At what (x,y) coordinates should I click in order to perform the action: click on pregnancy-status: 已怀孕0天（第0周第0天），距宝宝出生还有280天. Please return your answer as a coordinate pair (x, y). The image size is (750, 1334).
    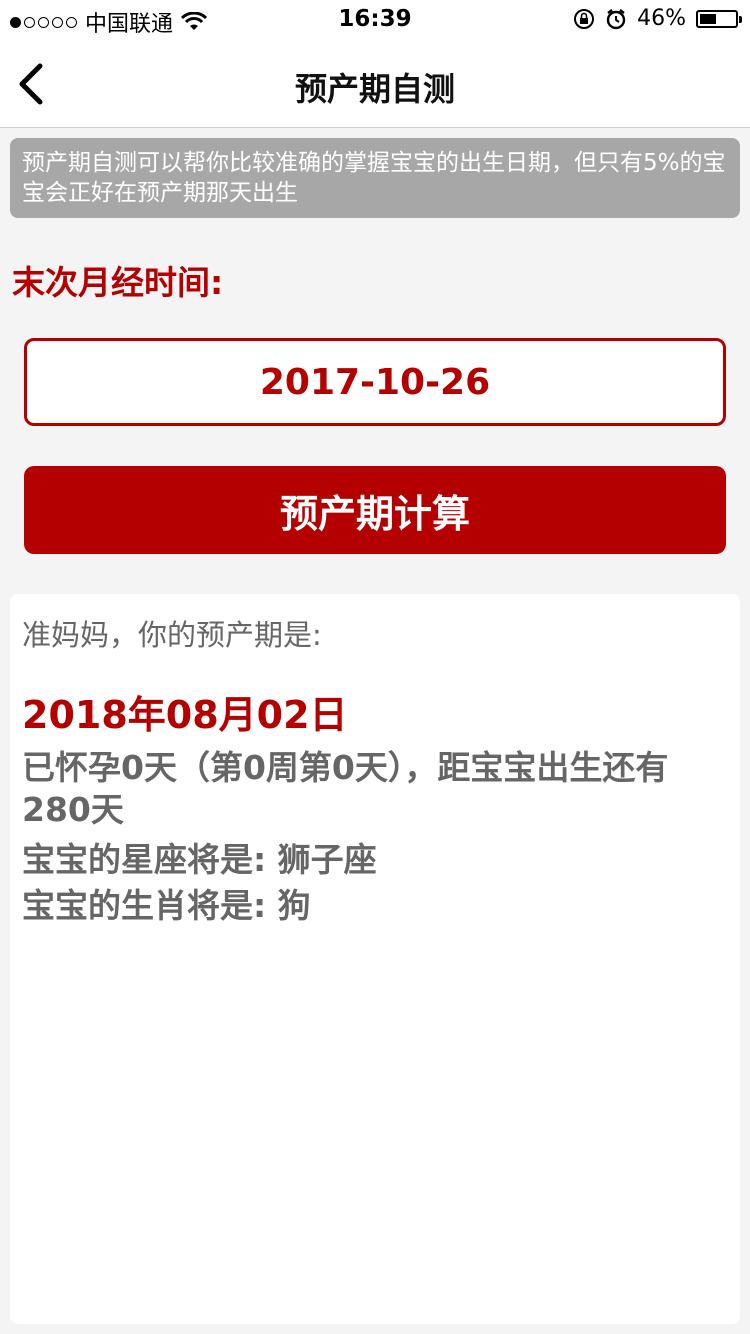
    Looking at the image, I should click on (345, 788).